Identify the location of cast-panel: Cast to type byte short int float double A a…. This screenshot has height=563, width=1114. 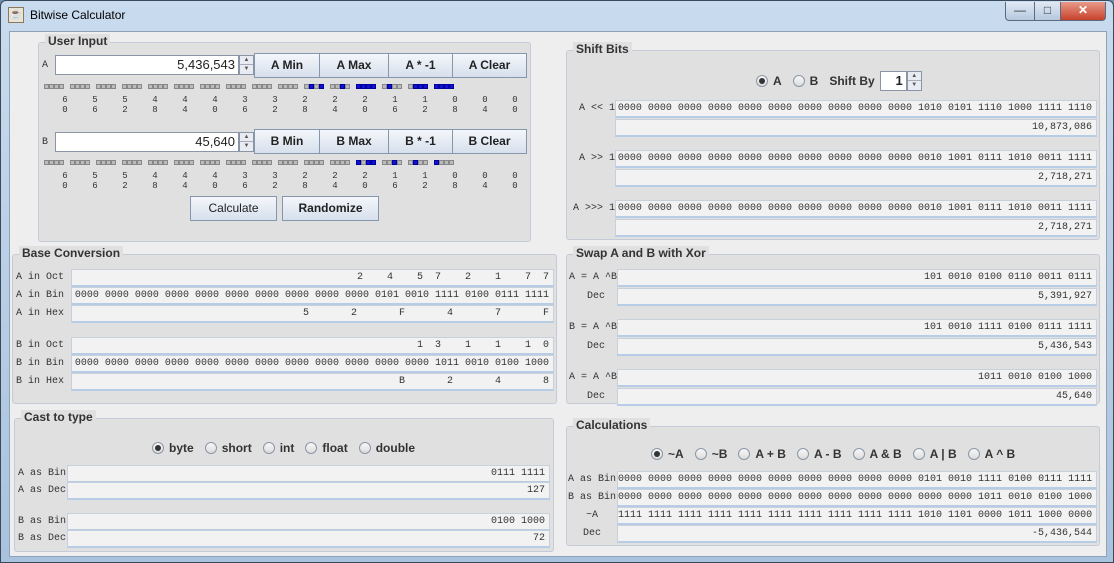
(284, 481).